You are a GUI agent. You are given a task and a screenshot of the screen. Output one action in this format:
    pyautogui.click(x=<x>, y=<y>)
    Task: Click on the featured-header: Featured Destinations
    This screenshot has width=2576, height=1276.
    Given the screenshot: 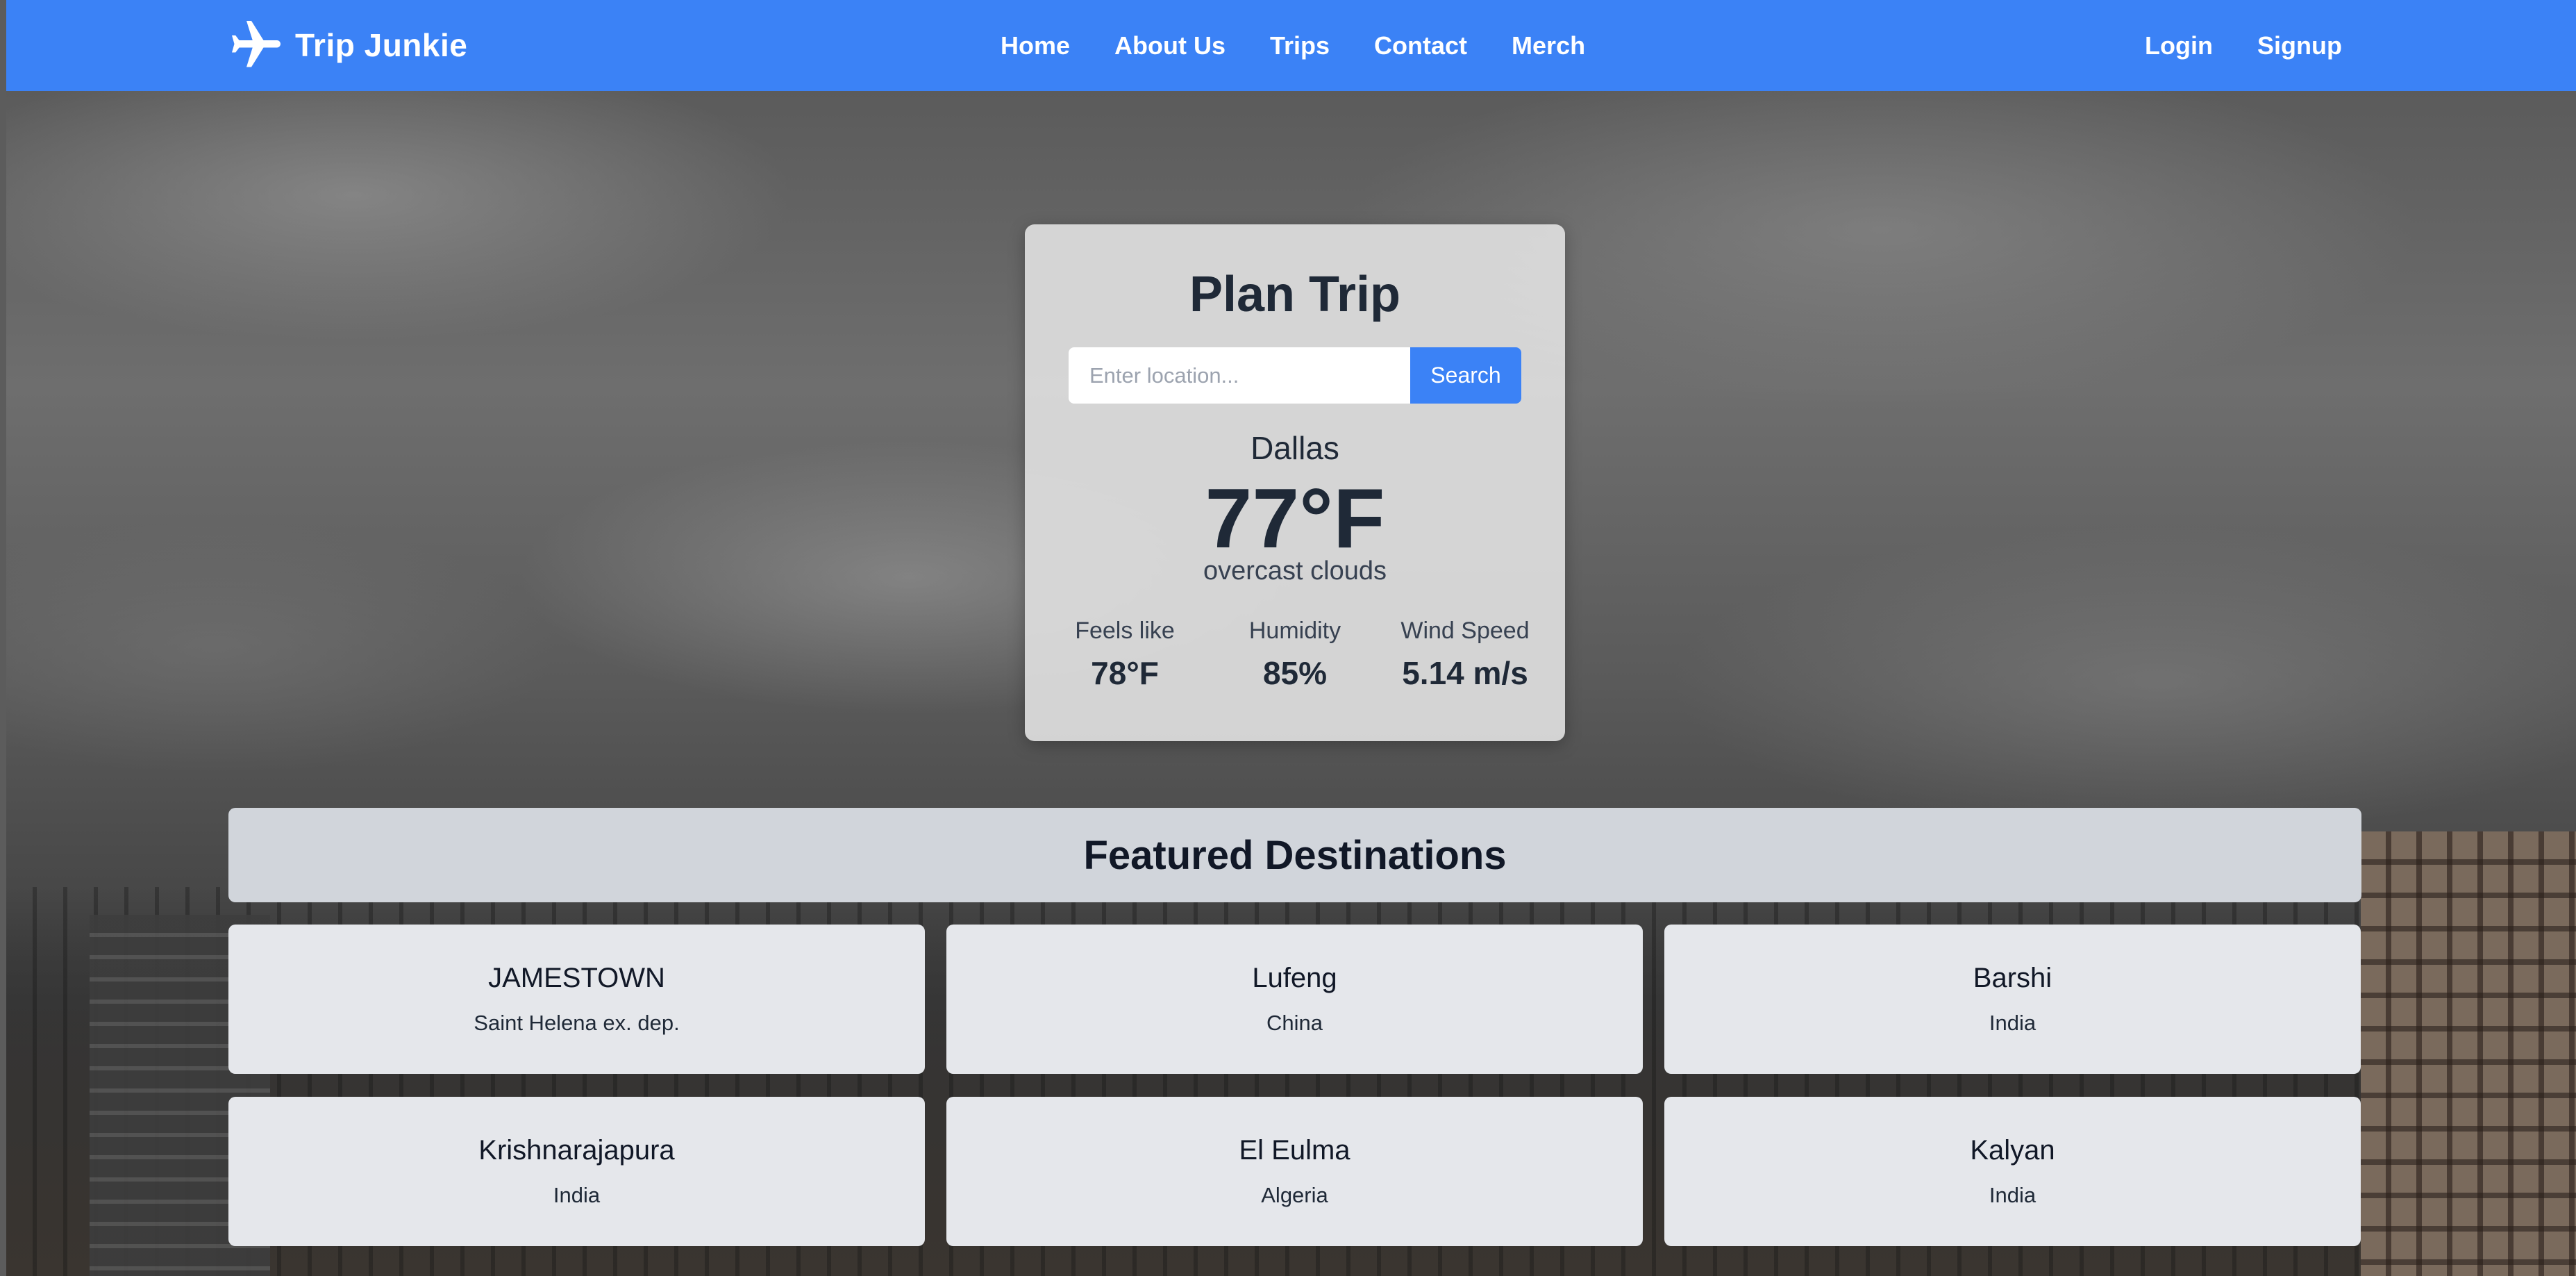 What is the action you would take?
    pyautogui.click(x=1294, y=855)
    